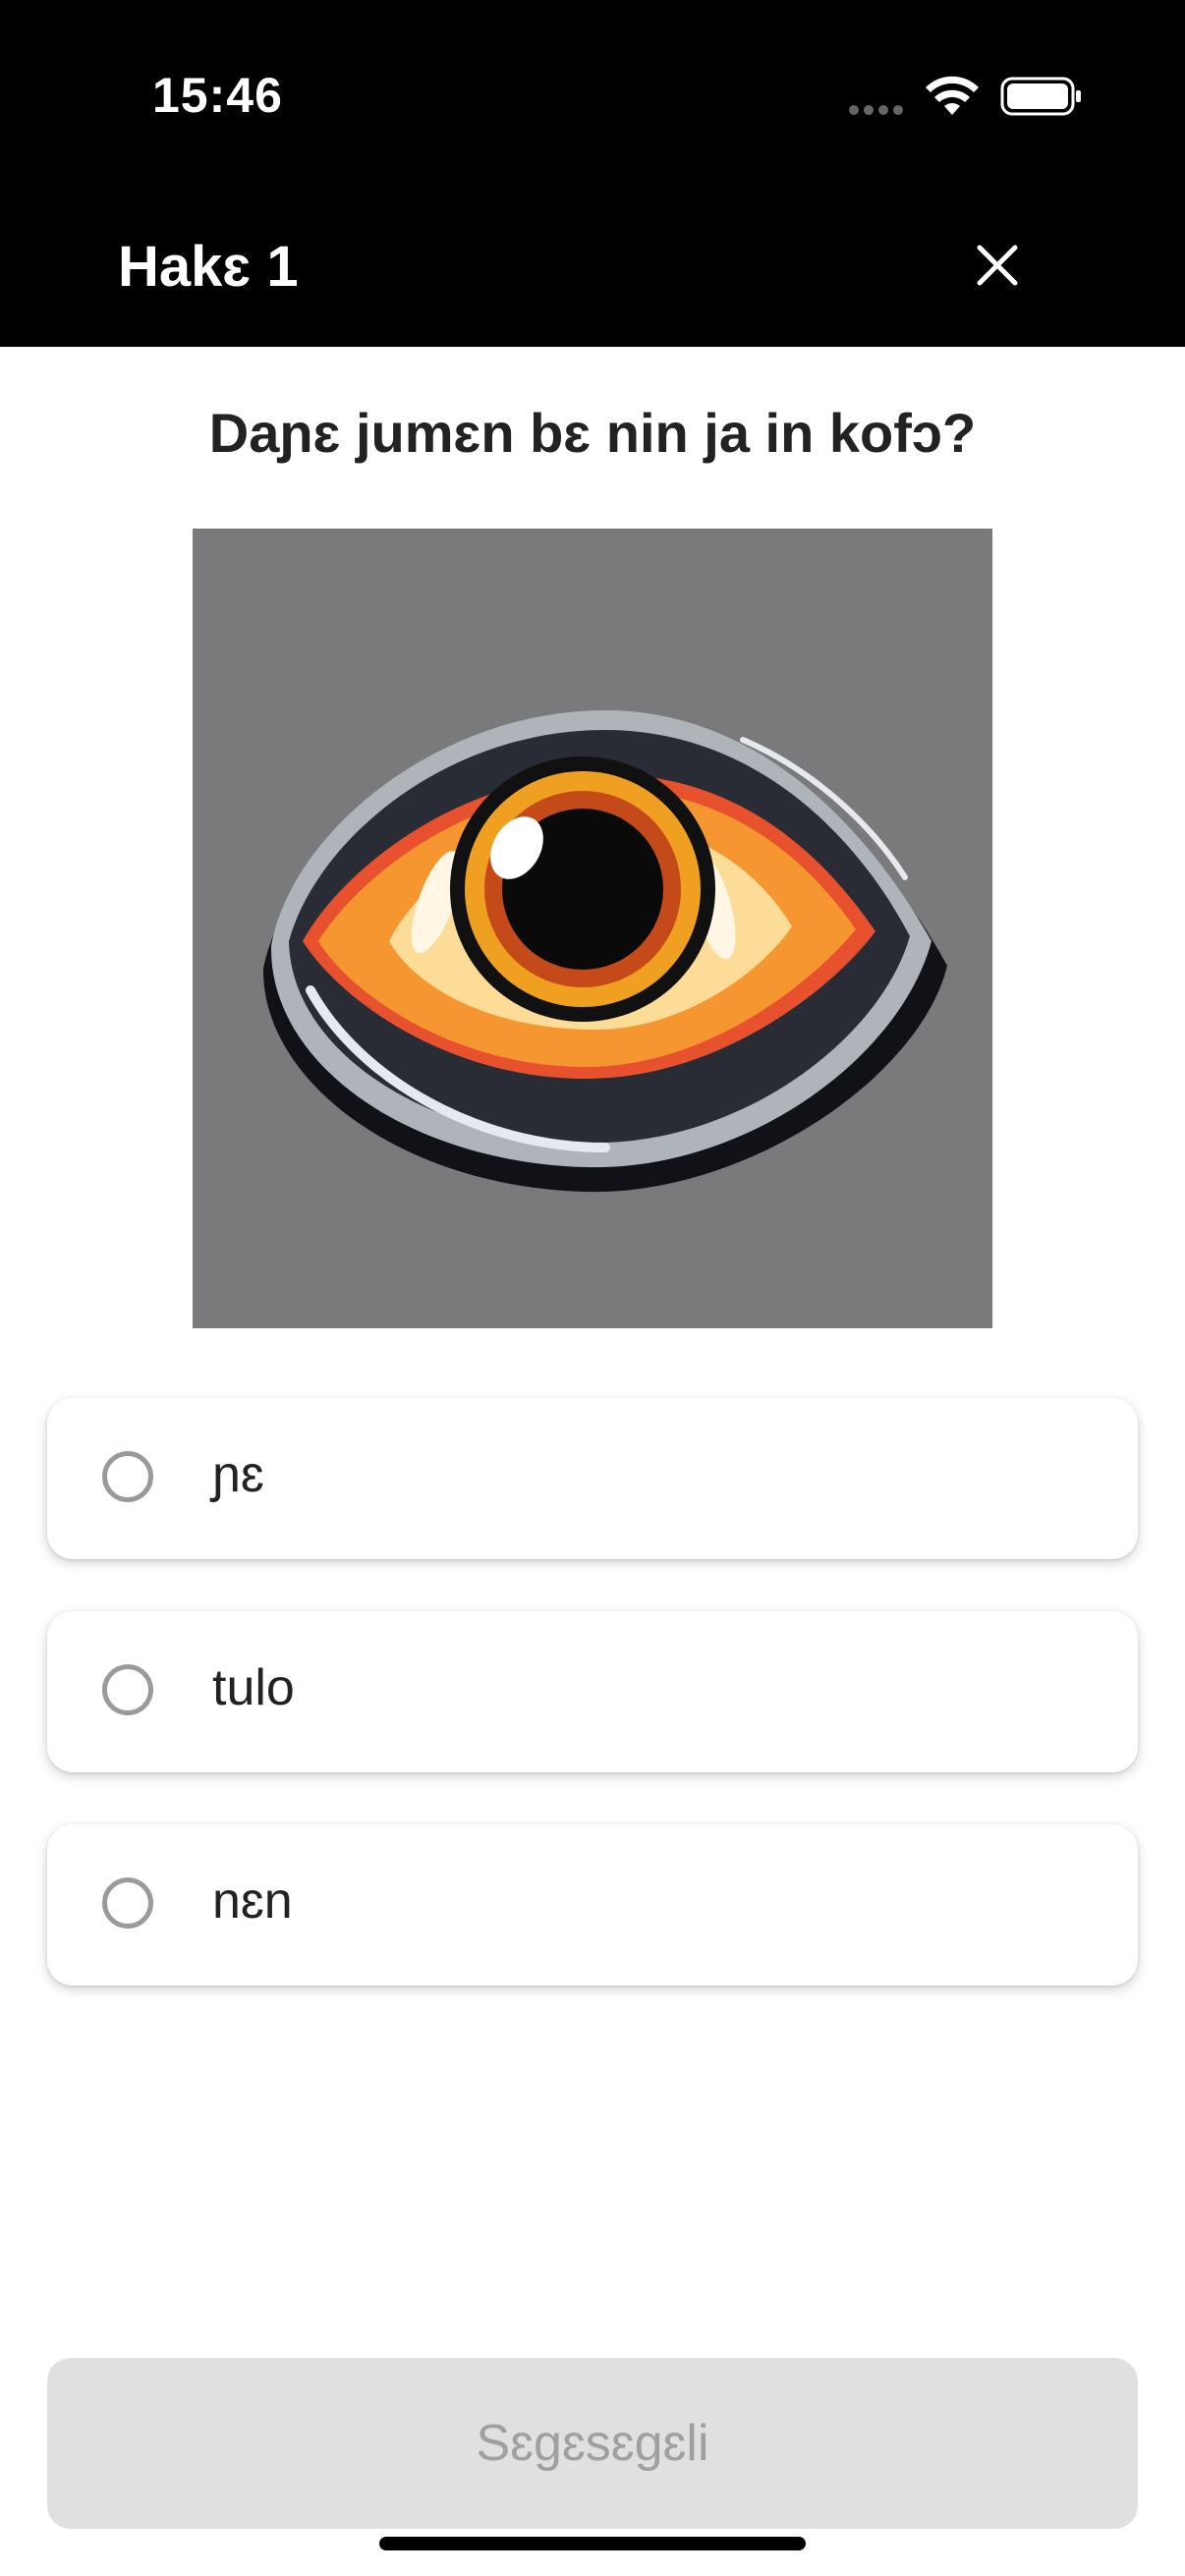 Image resolution: width=1185 pixels, height=2576 pixels. I want to click on submit-button: Sɛgɛsɛgɛli, so click(592, 2443).